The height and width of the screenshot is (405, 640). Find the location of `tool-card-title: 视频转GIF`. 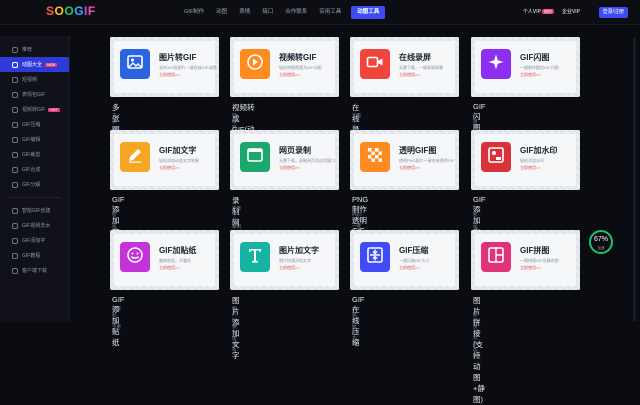

tool-card-title: 视频转GIF is located at coordinates (298, 57).